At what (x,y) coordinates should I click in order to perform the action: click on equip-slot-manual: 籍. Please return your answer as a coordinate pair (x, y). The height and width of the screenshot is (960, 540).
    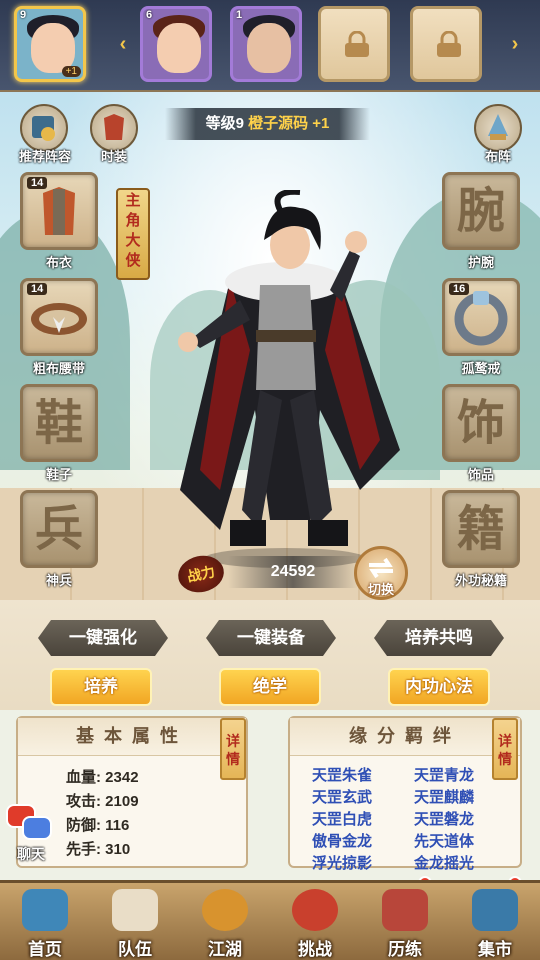
    Looking at the image, I should click on (481, 529).